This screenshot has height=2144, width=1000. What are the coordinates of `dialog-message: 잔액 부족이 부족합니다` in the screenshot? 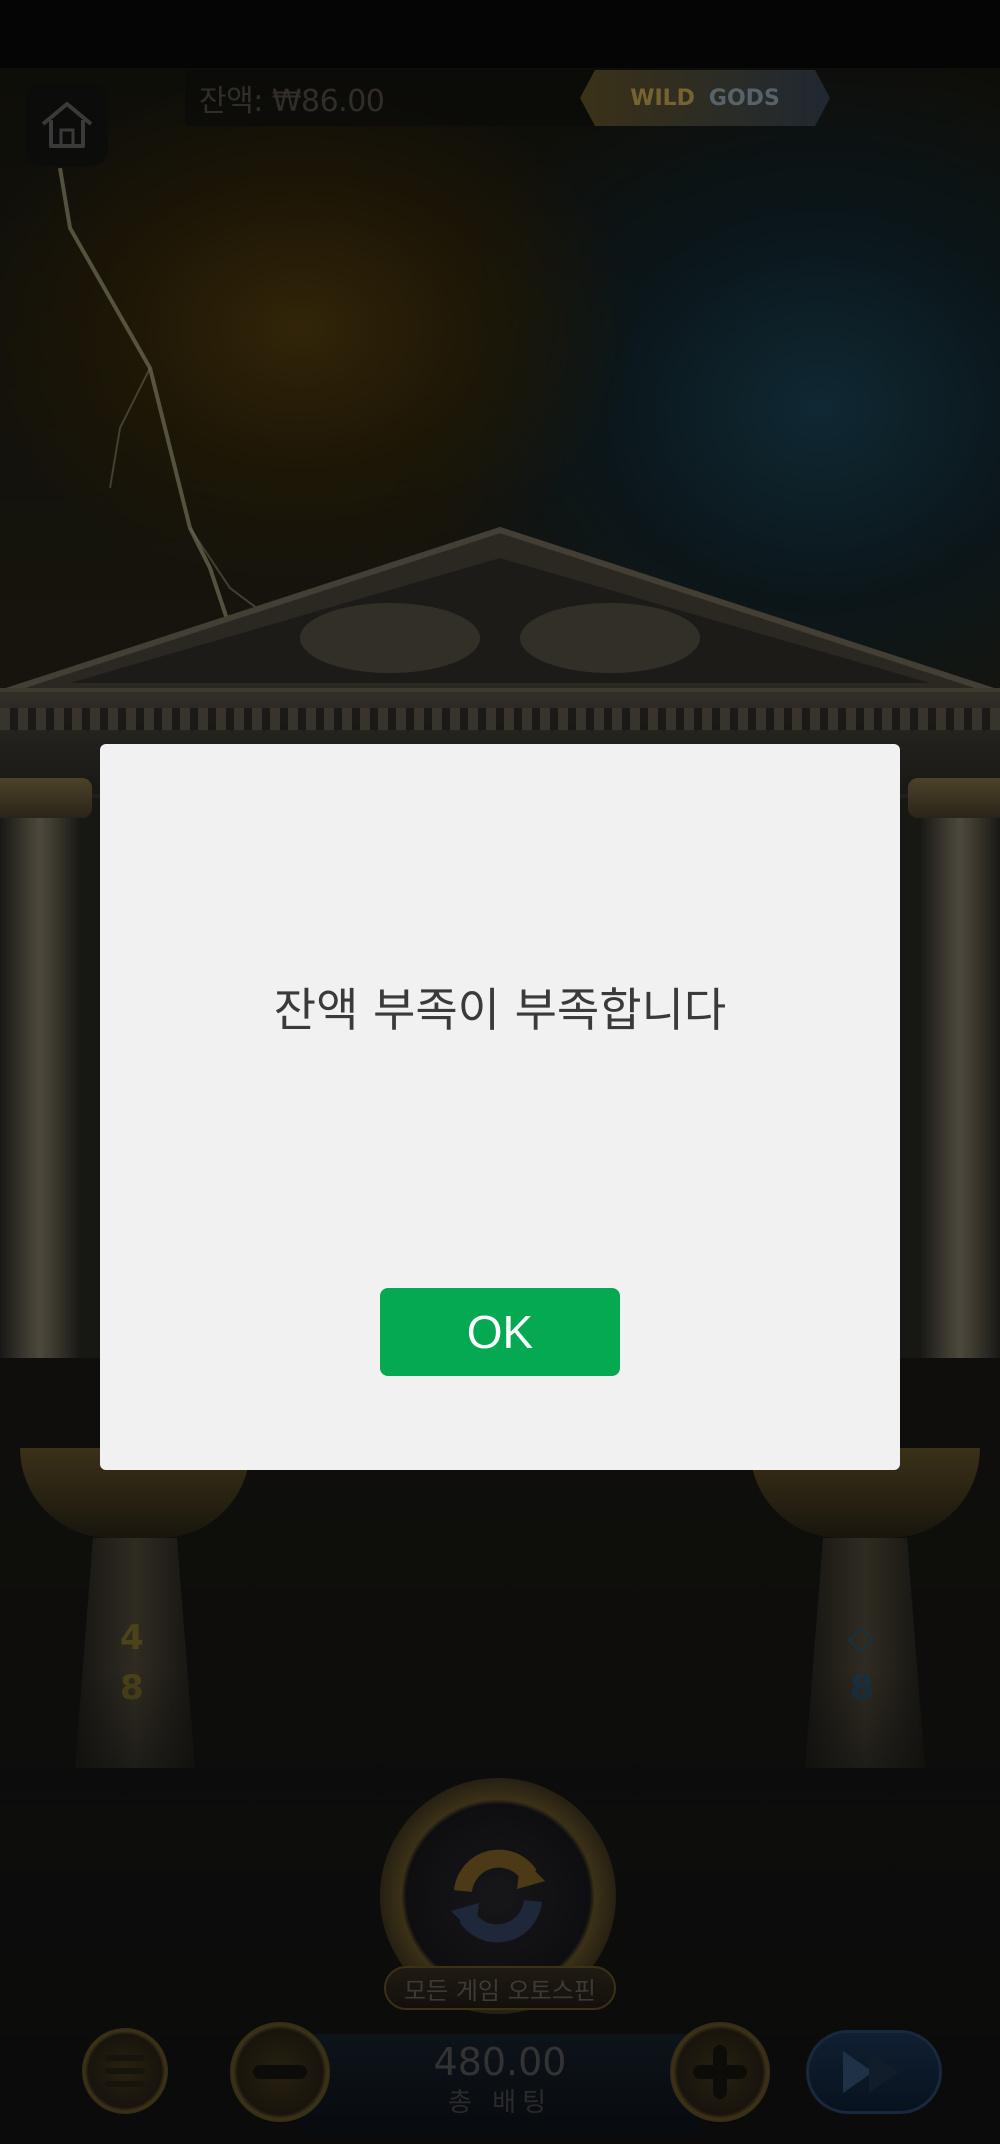 It's located at (500, 1010).